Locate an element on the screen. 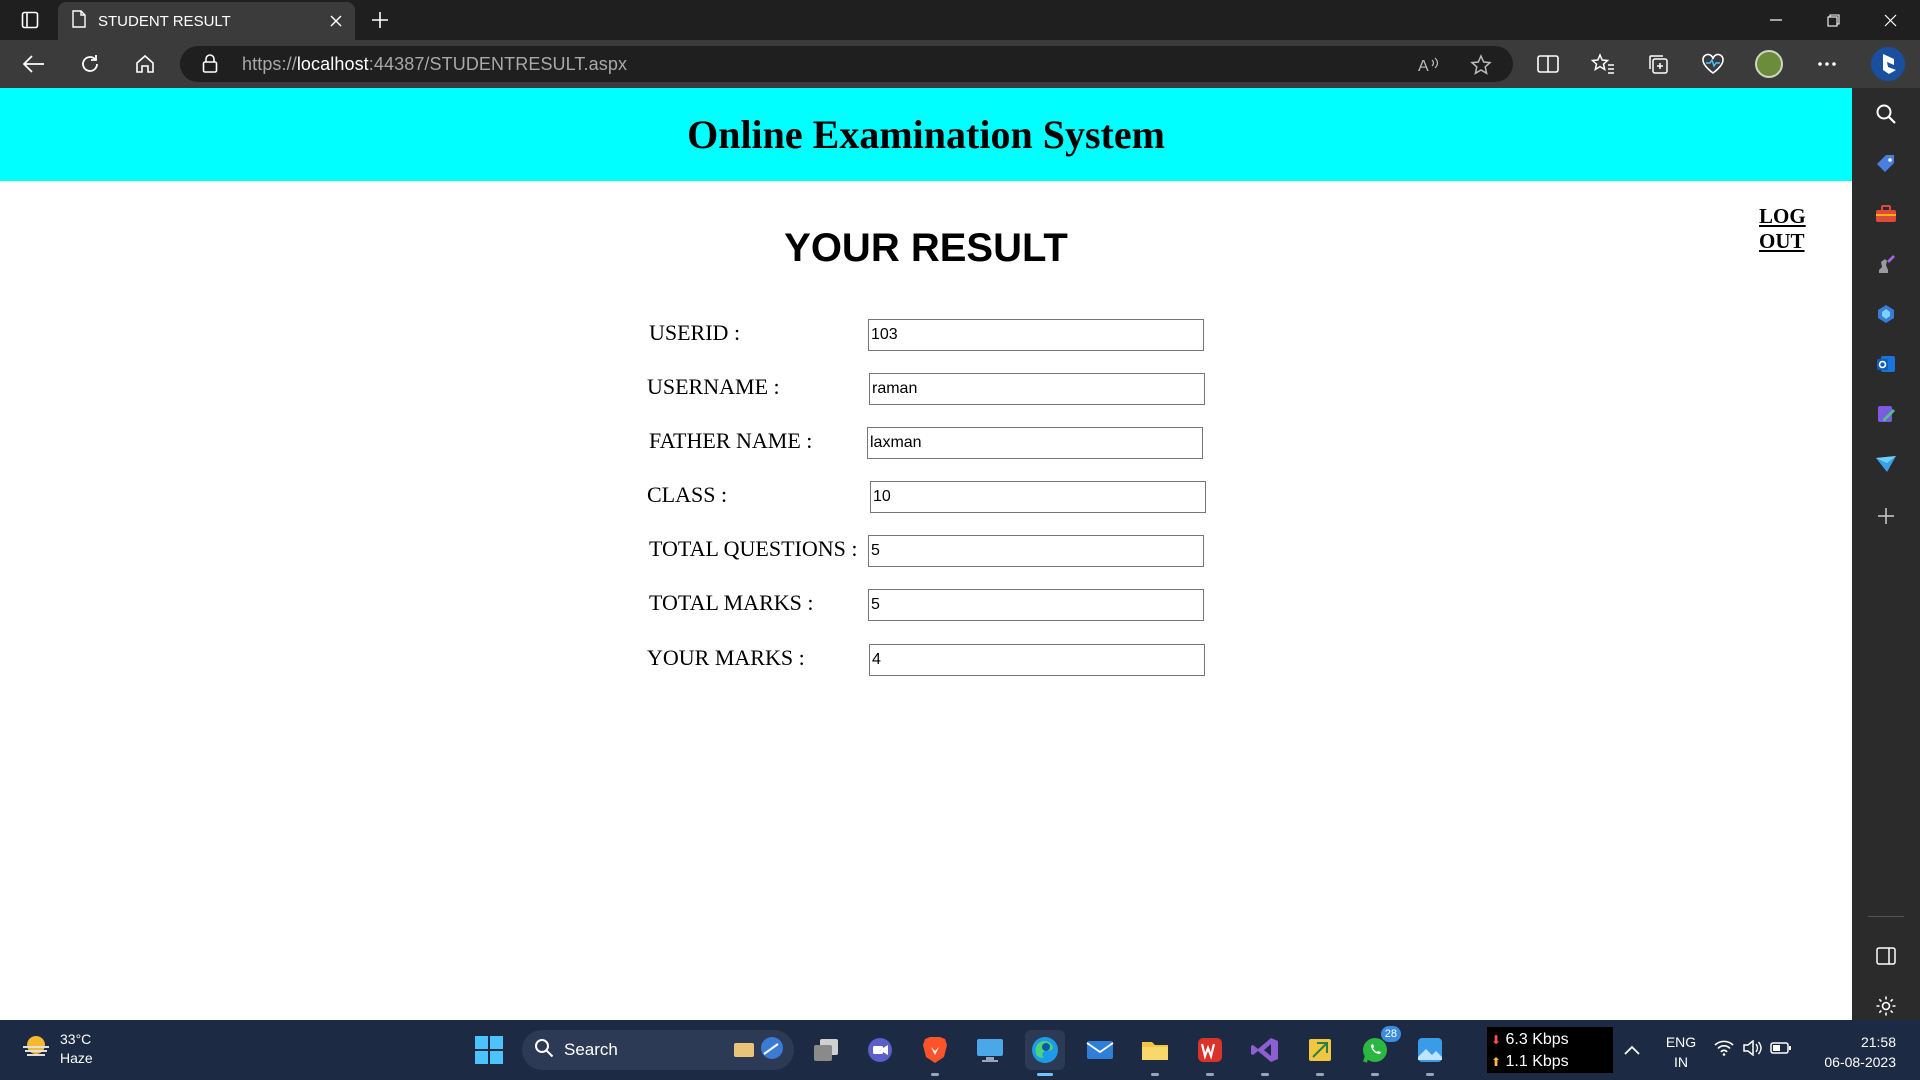 This screenshot has width=1920, height=1080. total-questions-field is located at coordinates (1036, 551).